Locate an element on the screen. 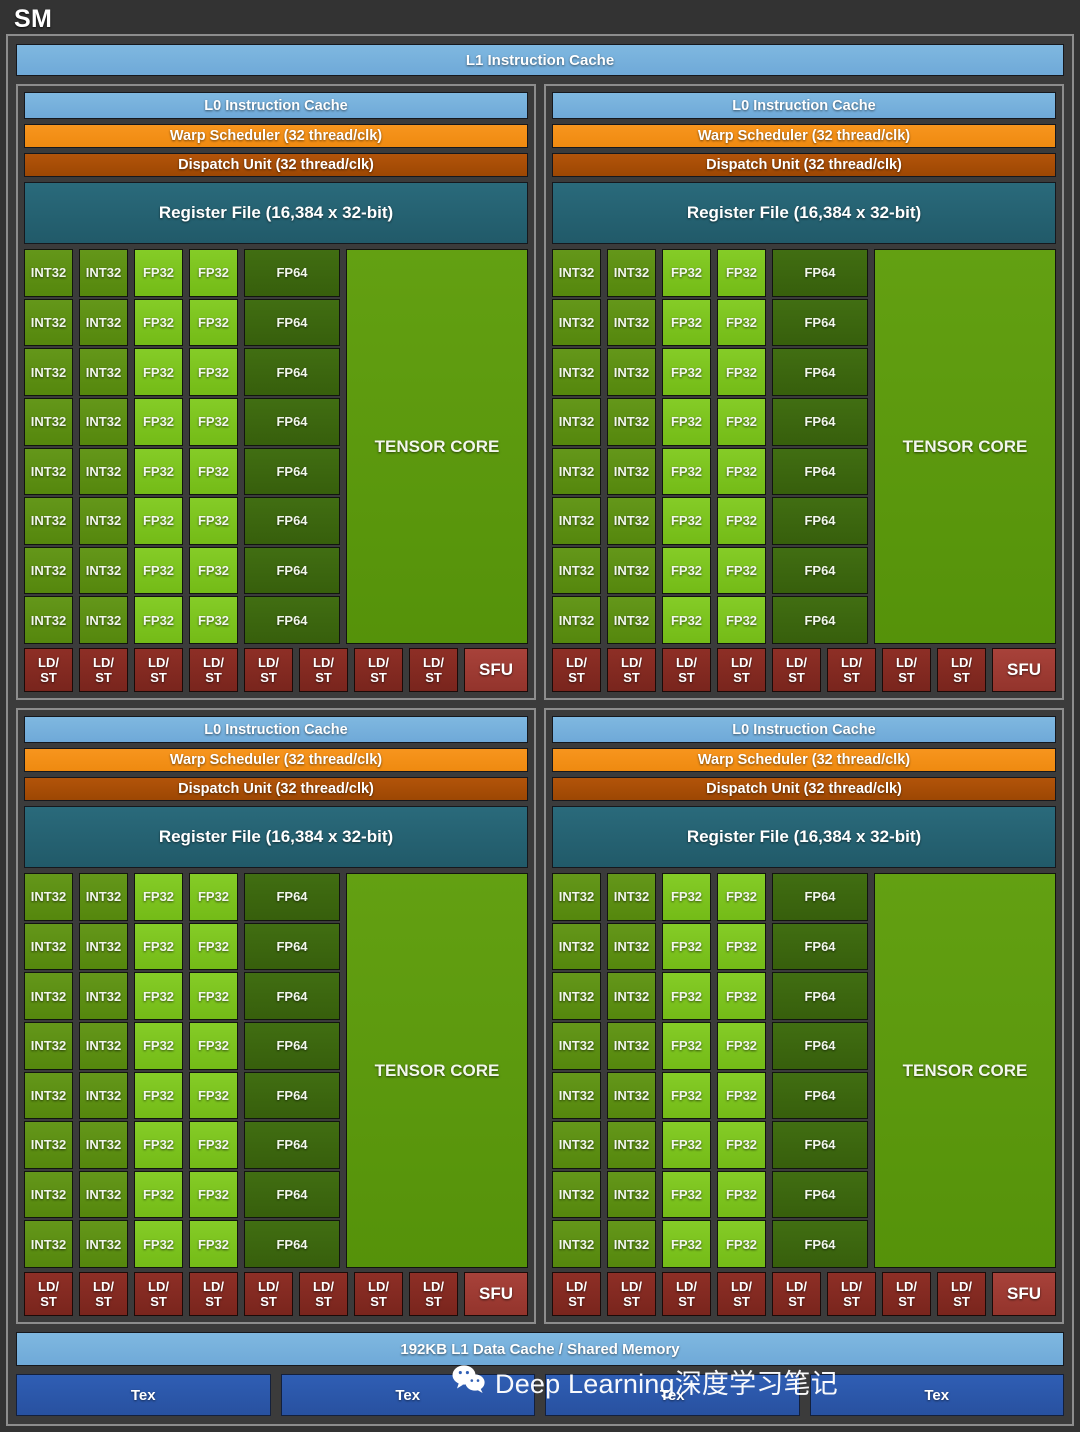 The image size is (1080, 1432). sm-title: SM is located at coordinates (33, 19).